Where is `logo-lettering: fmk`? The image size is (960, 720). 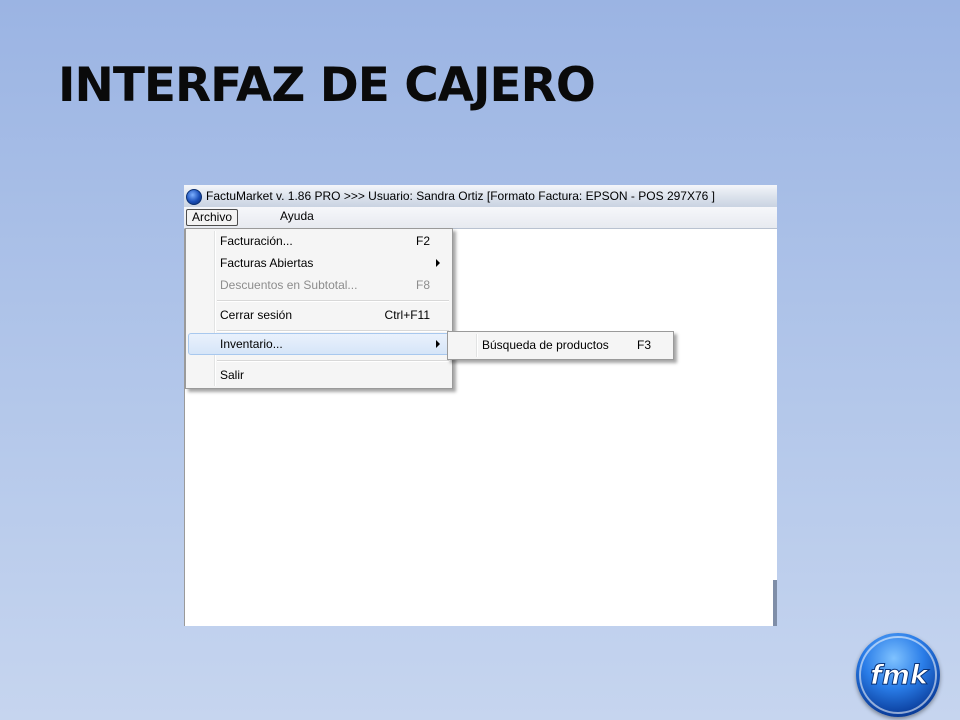
logo-lettering: fmk is located at coordinates (900, 676).